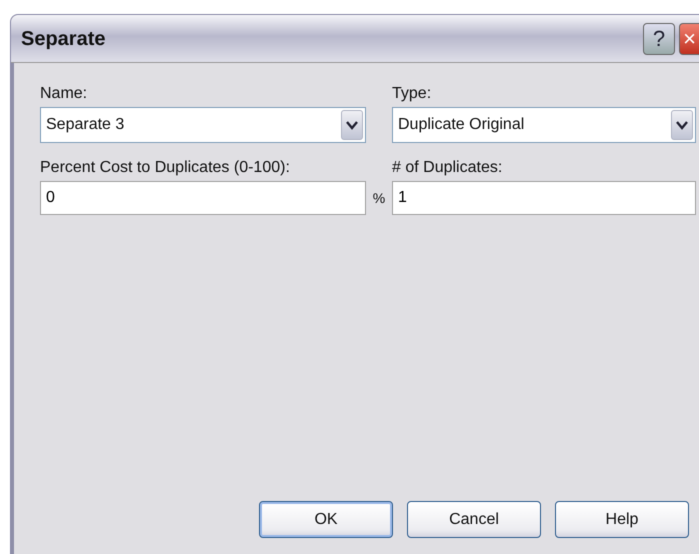  I want to click on close-button: ×, so click(689, 38).